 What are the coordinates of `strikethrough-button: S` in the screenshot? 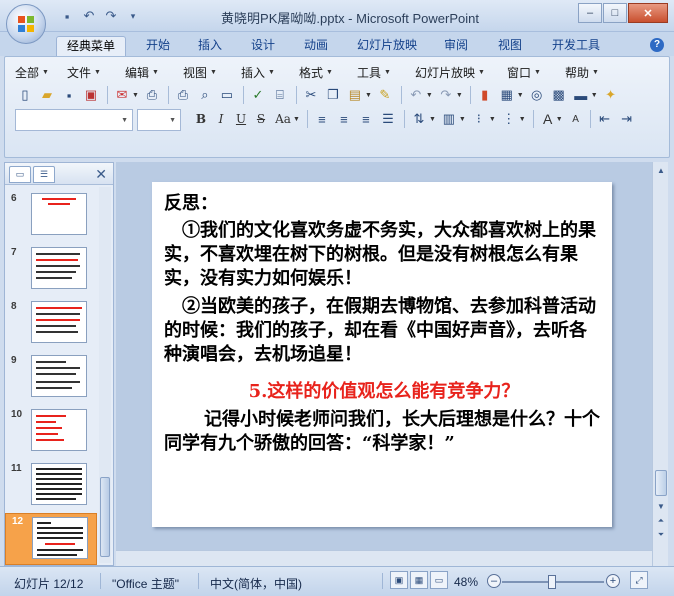 It's located at (261, 119).